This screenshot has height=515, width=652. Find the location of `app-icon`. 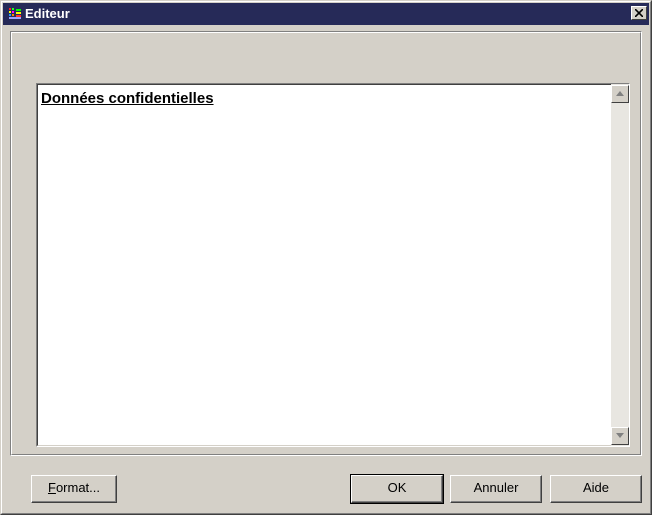

app-icon is located at coordinates (15, 14).